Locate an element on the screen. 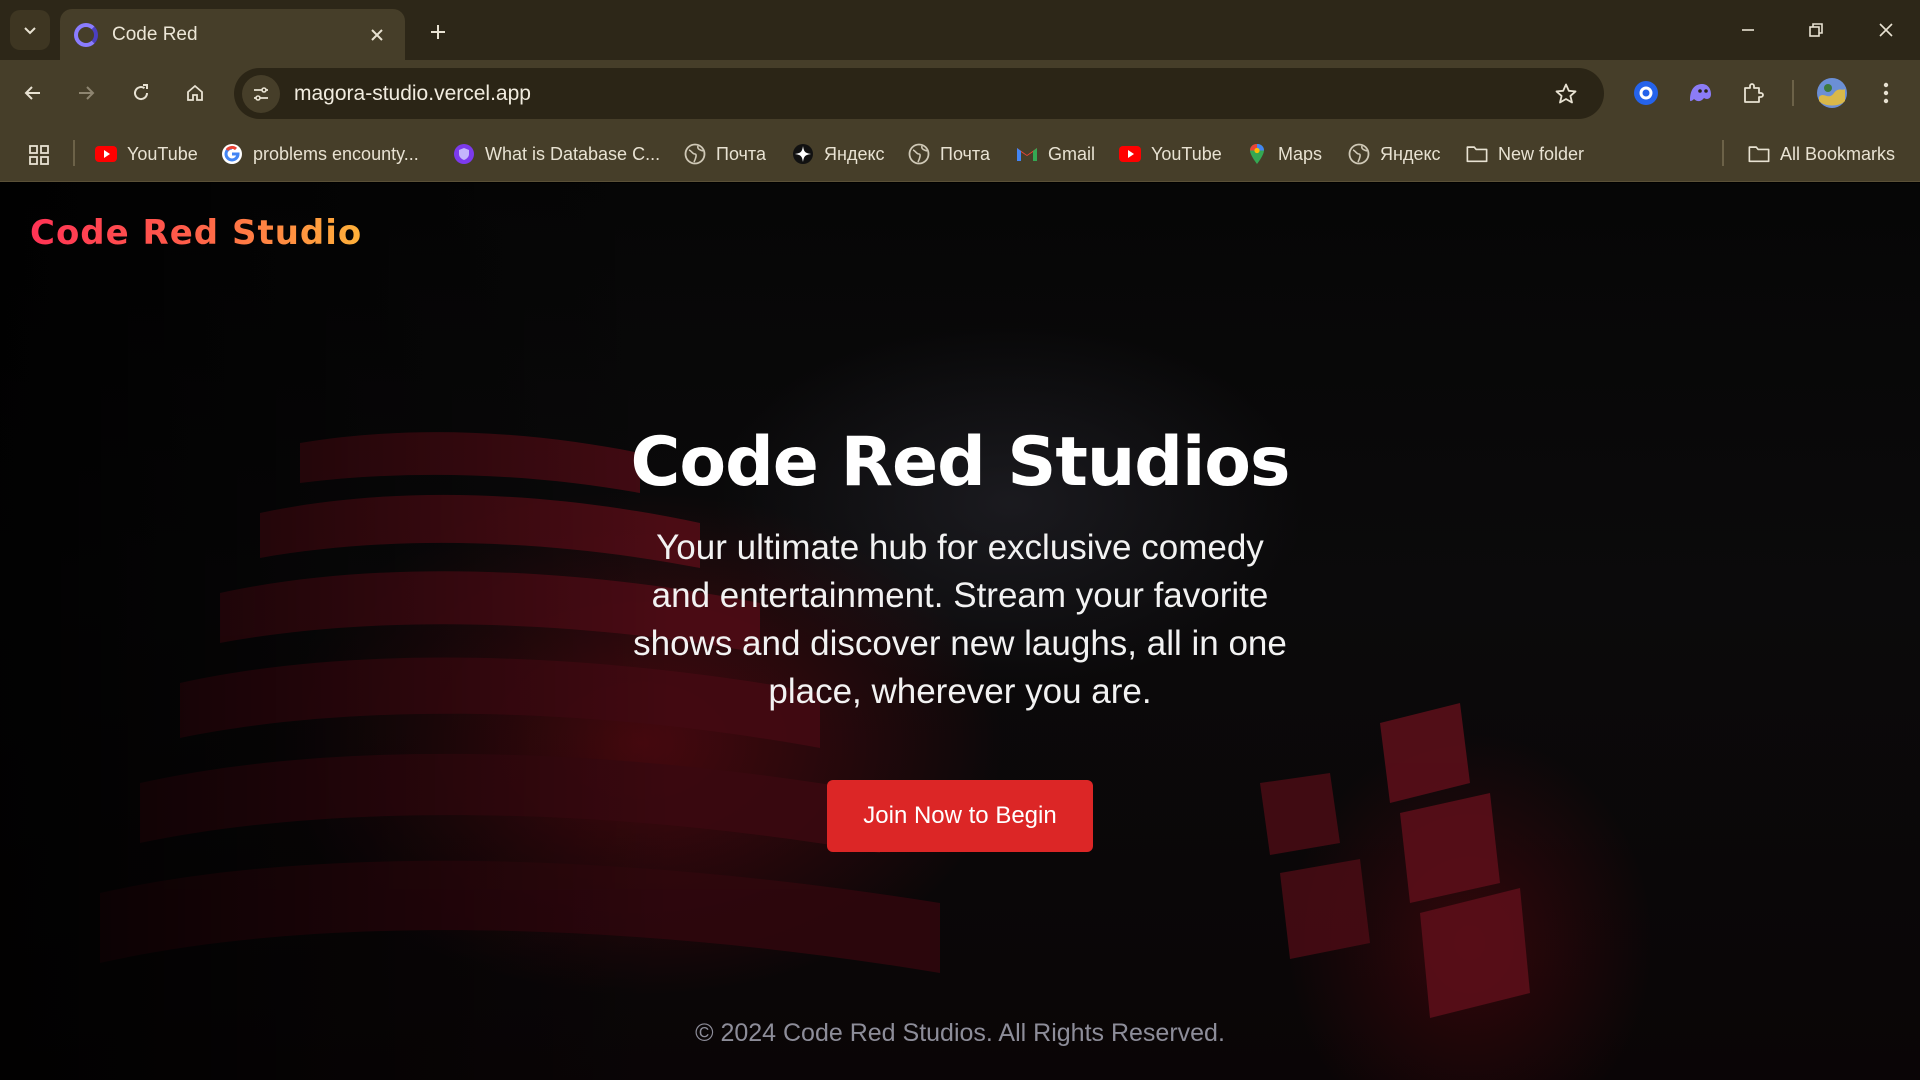 This screenshot has width=1920, height=1080. reload-icon is located at coordinates (141, 92).